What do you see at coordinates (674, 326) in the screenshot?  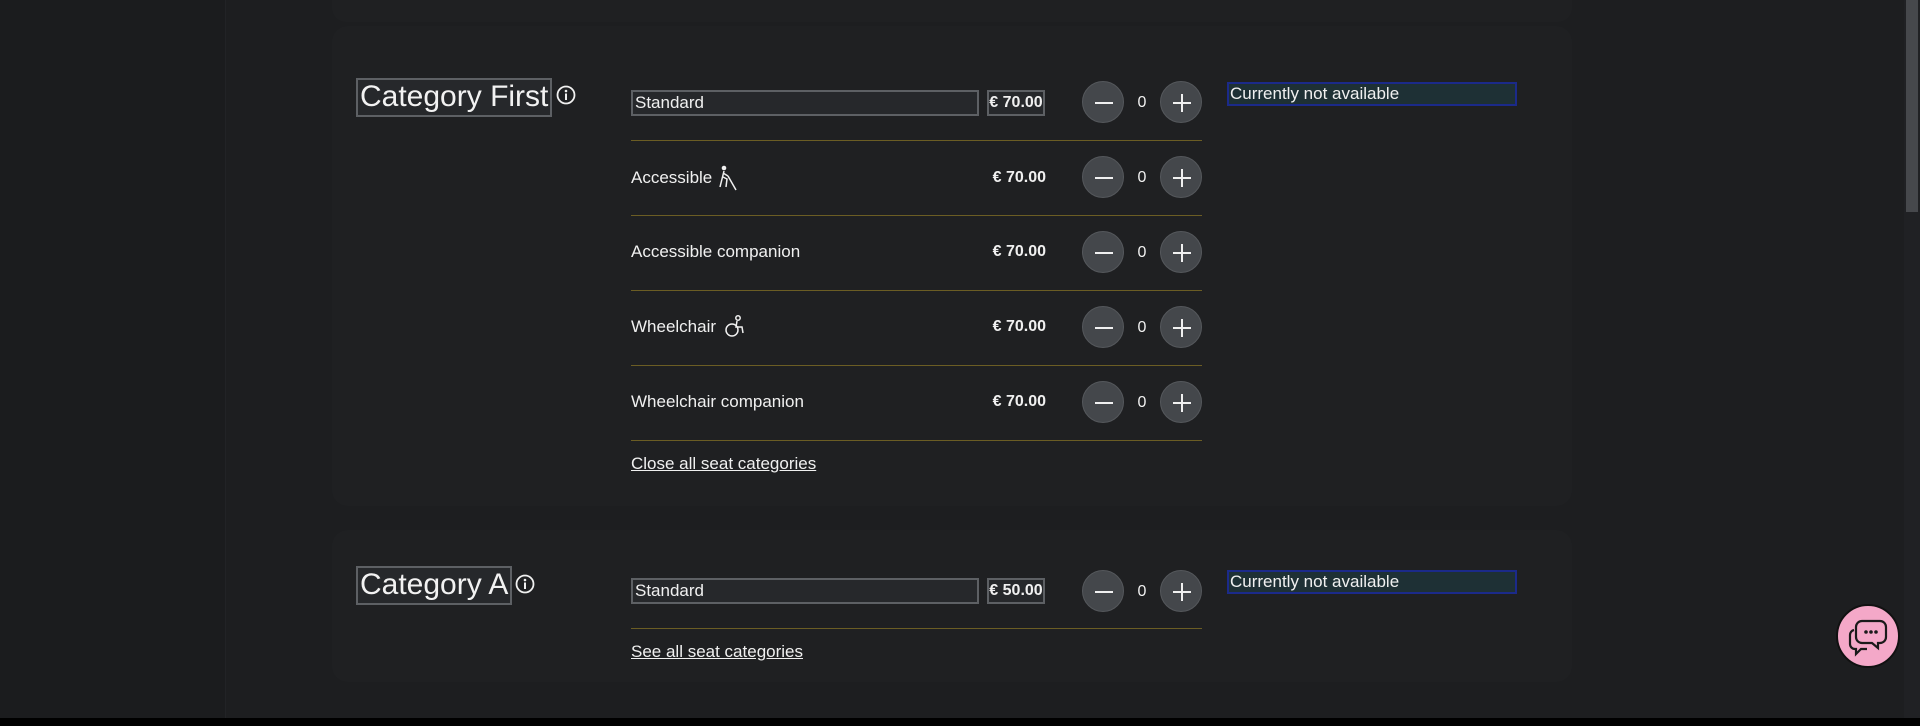 I see `seat-category-wheelchair: Wheelchair` at bounding box center [674, 326].